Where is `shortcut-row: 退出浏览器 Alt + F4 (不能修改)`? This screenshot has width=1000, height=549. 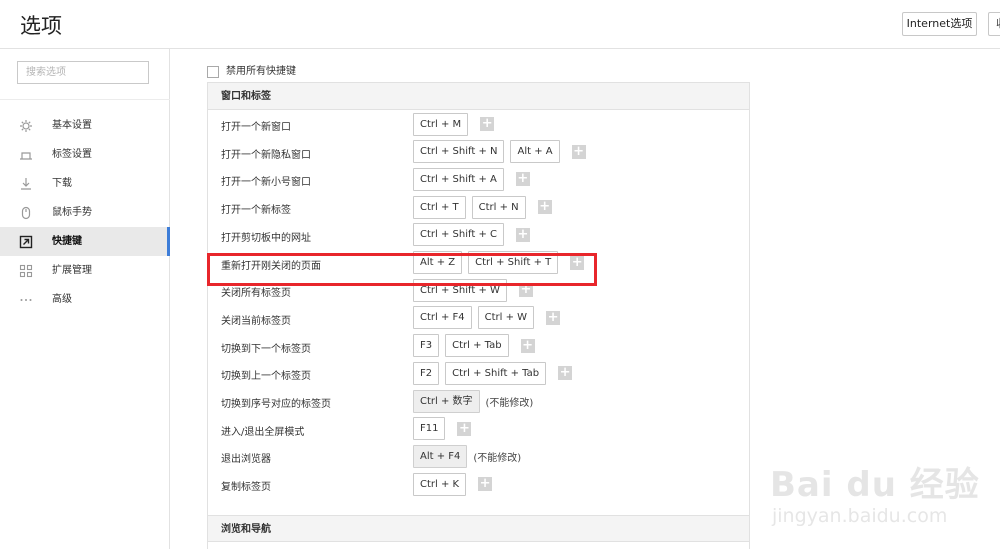 shortcut-row: 退出浏览器 Alt + F4 (不能修改) is located at coordinates (478, 456).